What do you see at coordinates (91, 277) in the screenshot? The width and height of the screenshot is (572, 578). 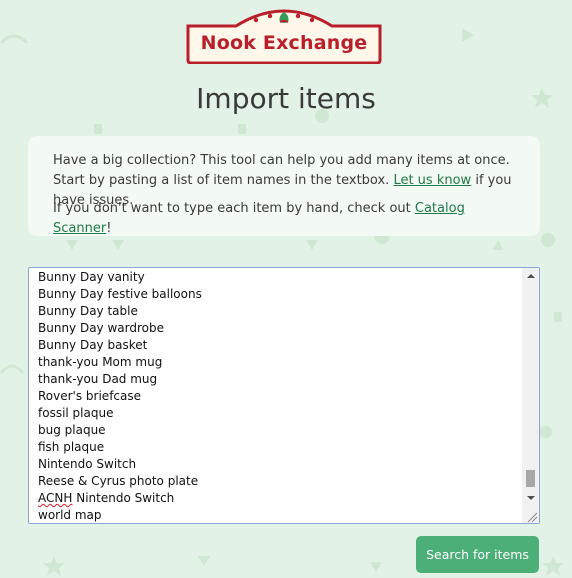 I see `textarea-line: Bunny Day vanity` at bounding box center [91, 277].